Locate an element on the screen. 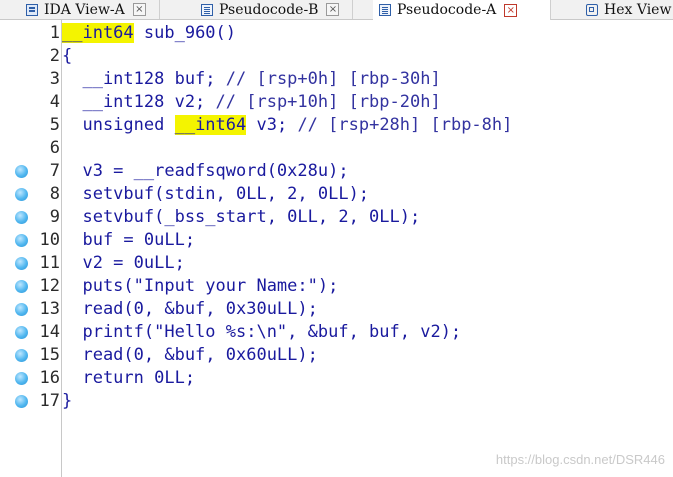 Image resolution: width=673 pixels, height=477 pixels. tab-ida-view-a: IDA View-A × is located at coordinates (90, 9).